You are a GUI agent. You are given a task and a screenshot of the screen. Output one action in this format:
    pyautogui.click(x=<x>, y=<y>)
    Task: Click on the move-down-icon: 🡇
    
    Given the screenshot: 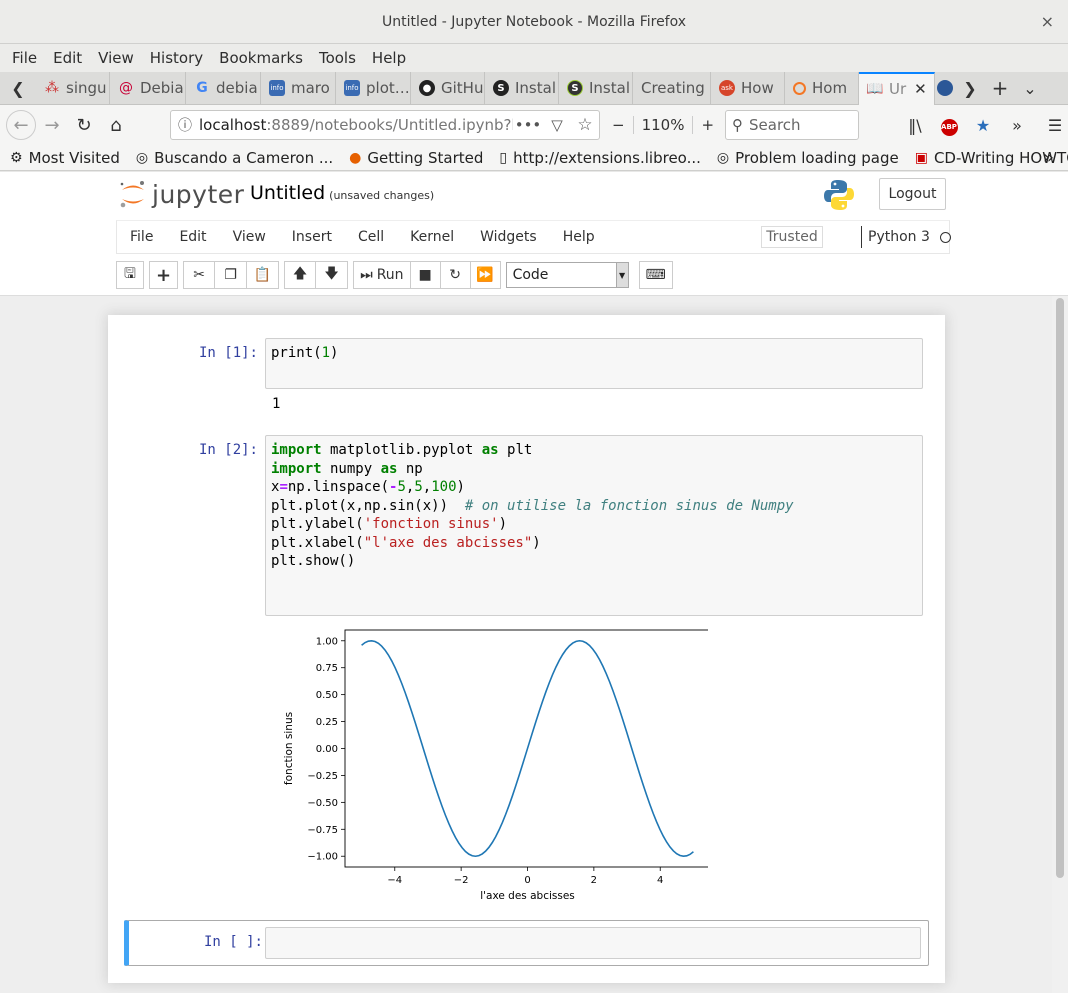 What is the action you would take?
    pyautogui.click(x=332, y=275)
    